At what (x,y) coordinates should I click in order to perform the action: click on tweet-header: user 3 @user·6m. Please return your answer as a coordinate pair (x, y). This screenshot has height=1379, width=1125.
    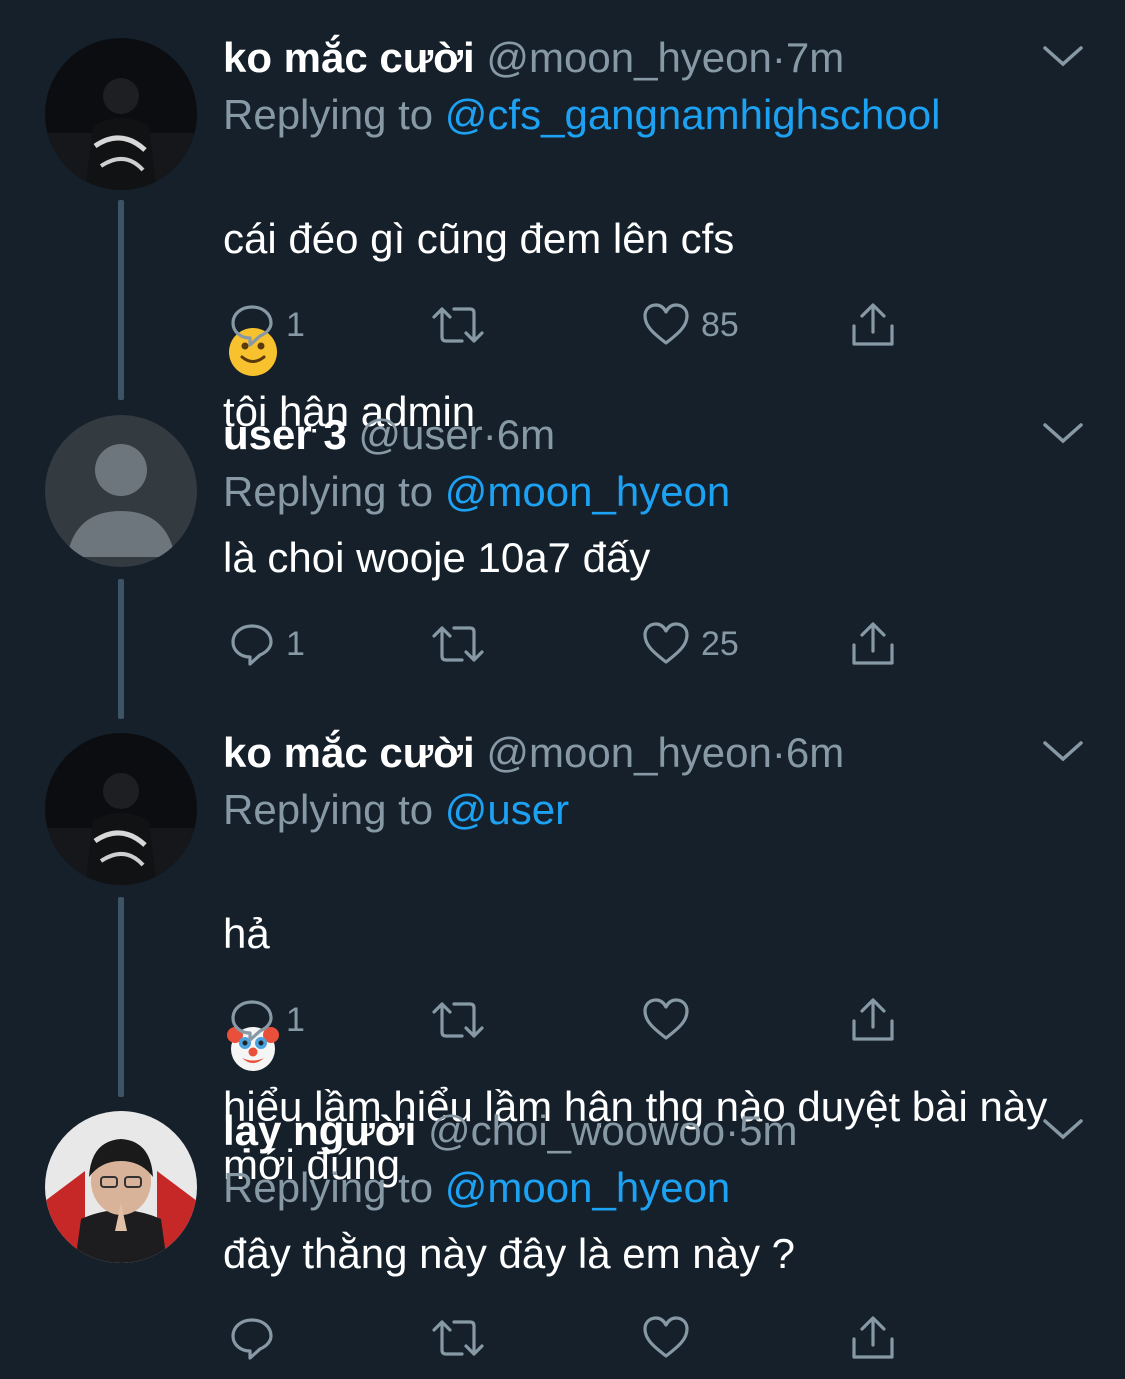
    Looking at the image, I should click on (644, 435).